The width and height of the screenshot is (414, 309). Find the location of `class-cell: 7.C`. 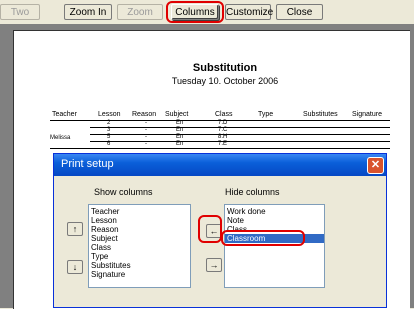

class-cell: 7.C is located at coordinates (223, 130).